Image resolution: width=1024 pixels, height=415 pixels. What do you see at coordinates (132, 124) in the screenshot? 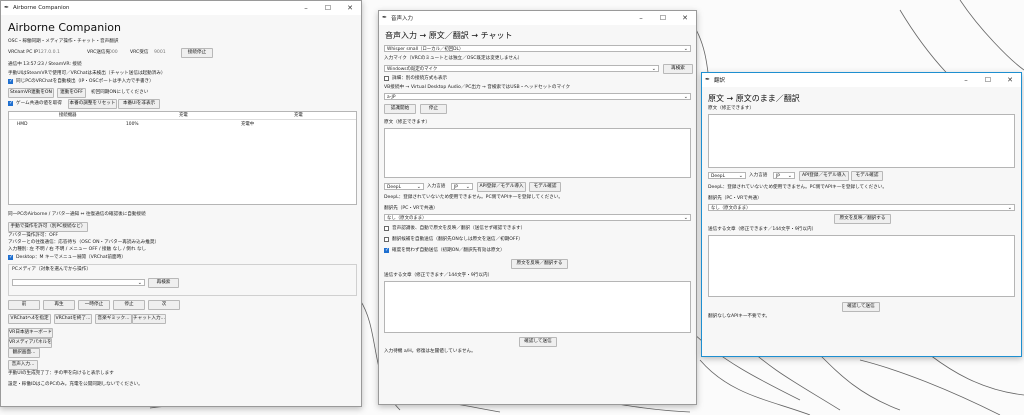
I see `table-cell: 100%` at bounding box center [132, 124].